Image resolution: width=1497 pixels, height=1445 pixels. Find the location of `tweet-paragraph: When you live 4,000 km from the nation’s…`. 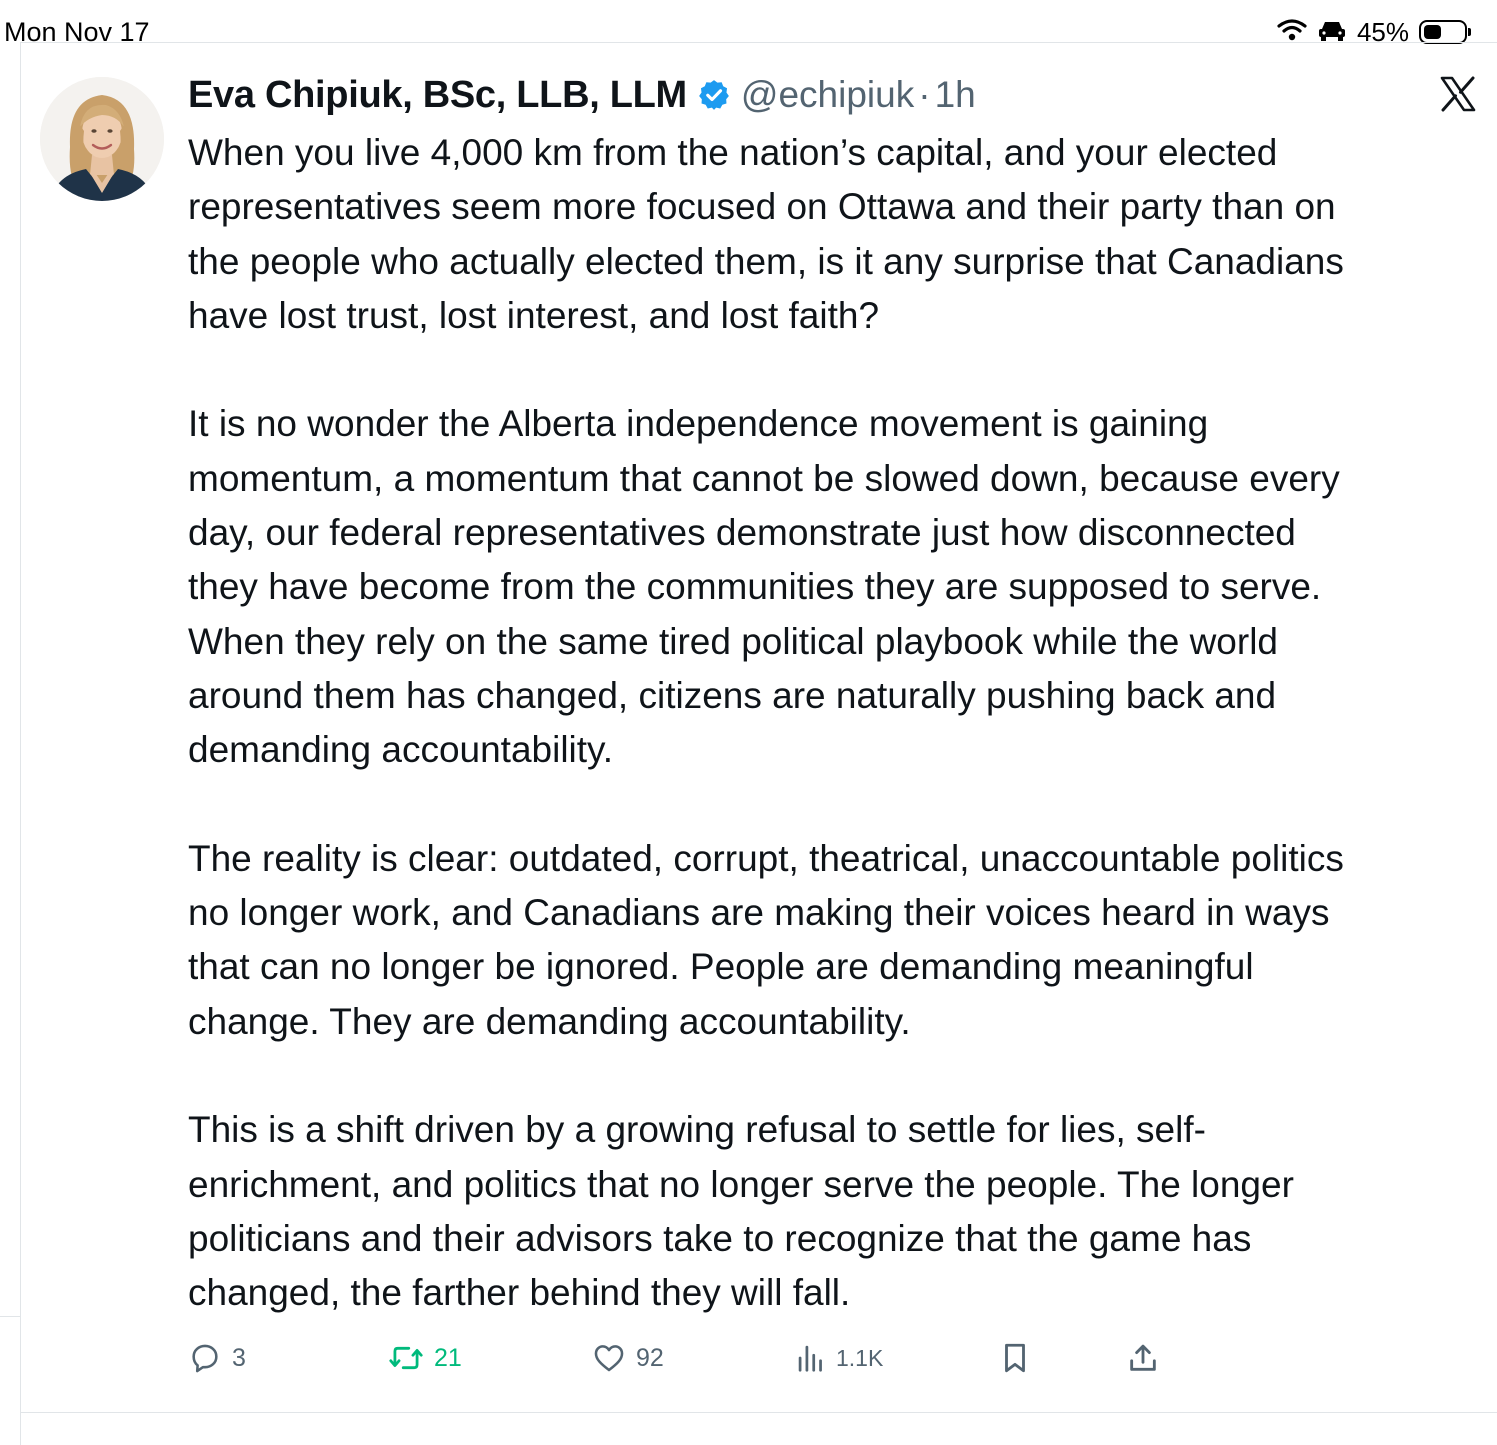

tweet-paragraph: When you live 4,000 km from the nation’s… is located at coordinates (766, 234).